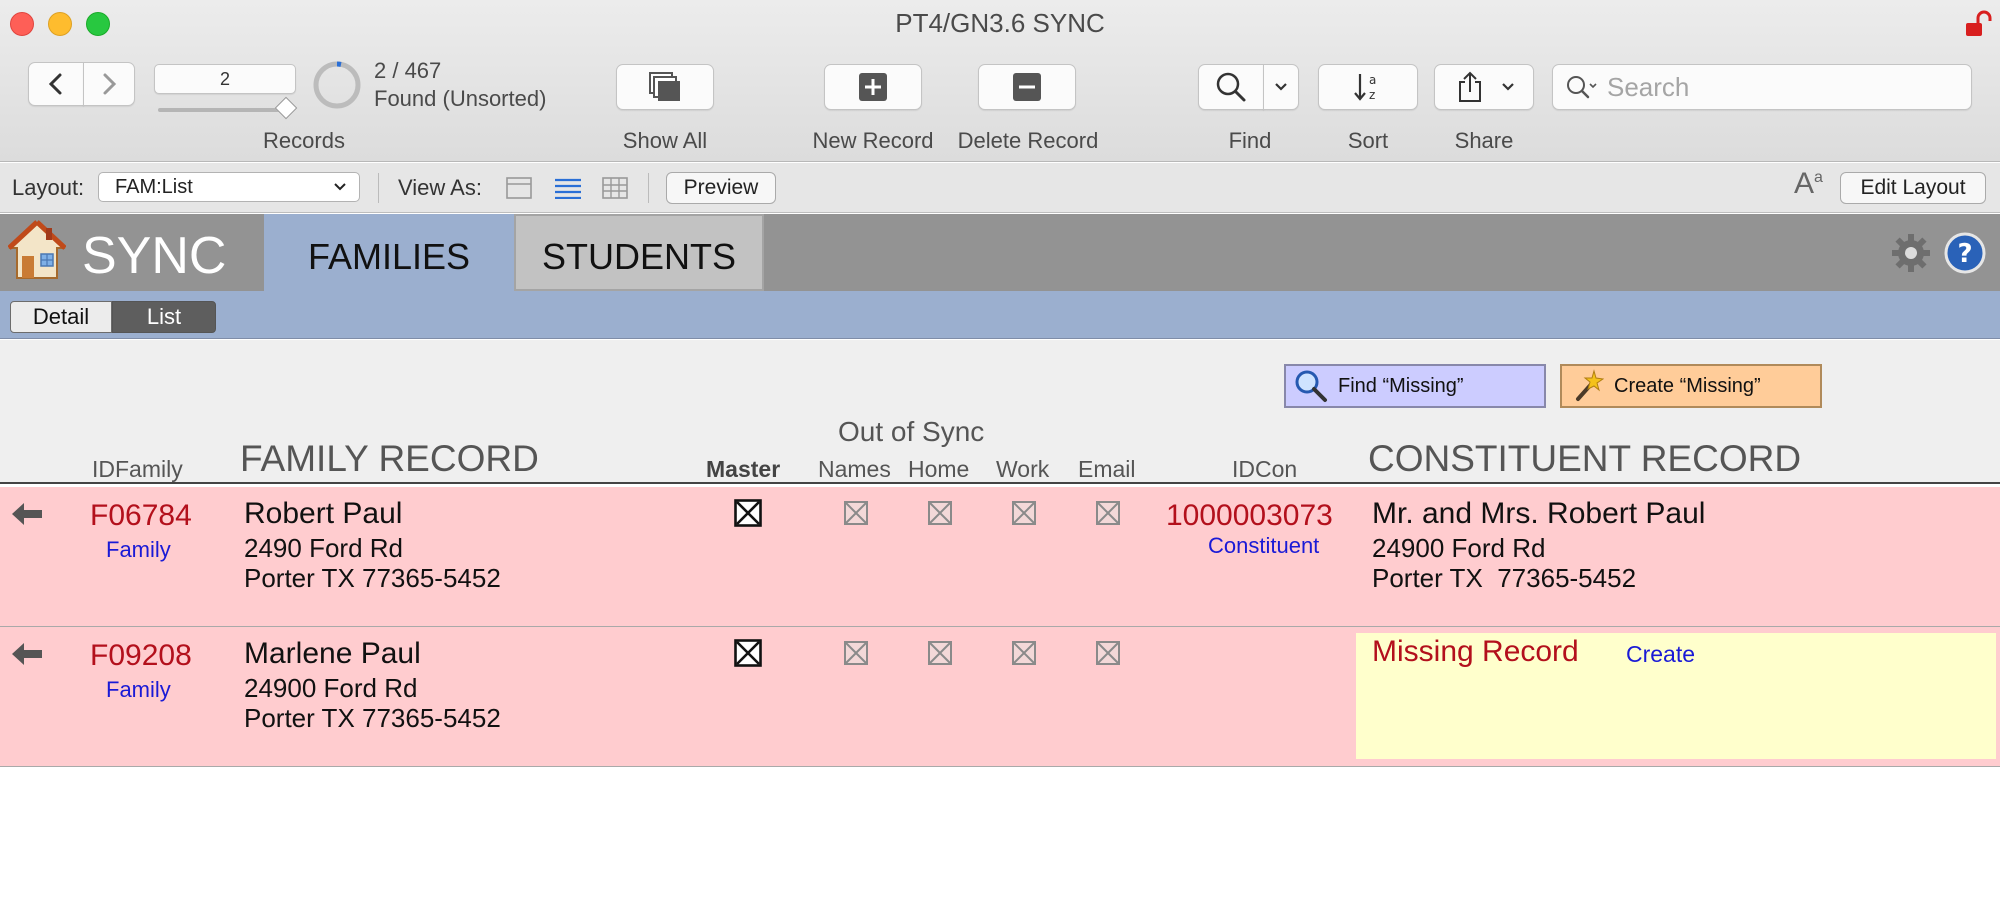 This screenshot has height=902, width=2000. I want to click on sort-button: a z, so click(1368, 87).